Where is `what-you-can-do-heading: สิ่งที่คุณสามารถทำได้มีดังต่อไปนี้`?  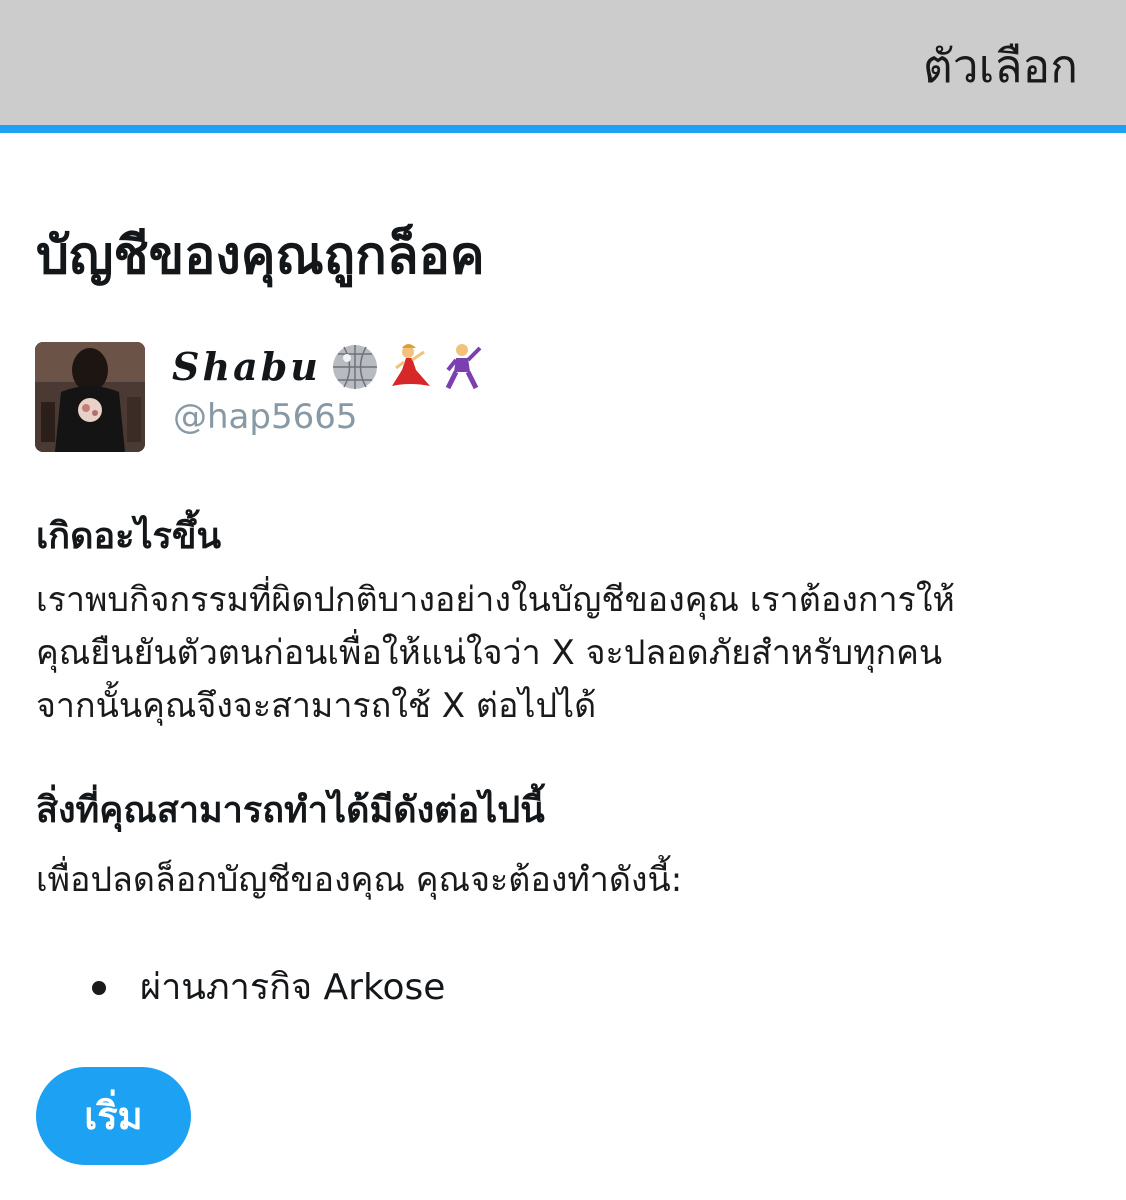 what-you-can-do-heading: สิ่งที่คุณสามารถทำได้มีดังต่อไปนี้ is located at coordinates (290, 810).